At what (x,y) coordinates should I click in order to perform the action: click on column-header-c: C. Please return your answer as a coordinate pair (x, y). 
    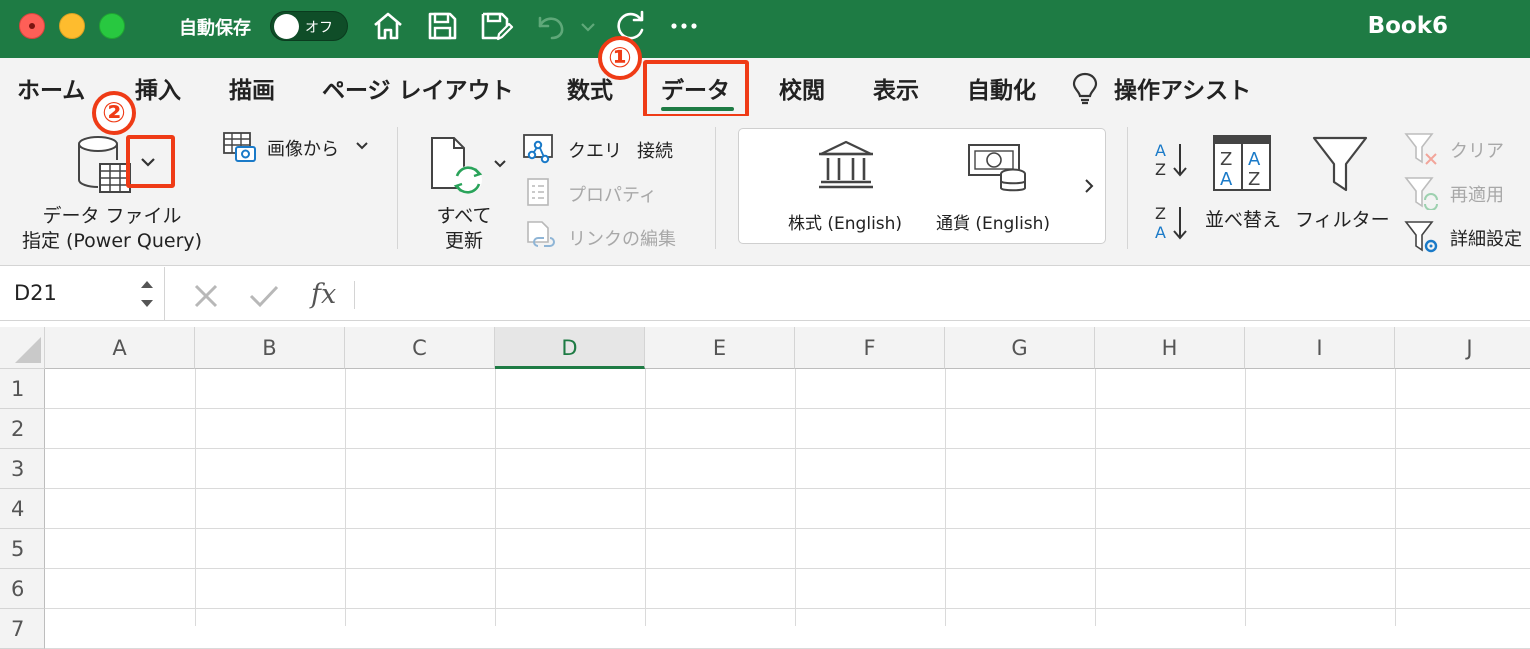
    Looking at the image, I should click on (420, 348).